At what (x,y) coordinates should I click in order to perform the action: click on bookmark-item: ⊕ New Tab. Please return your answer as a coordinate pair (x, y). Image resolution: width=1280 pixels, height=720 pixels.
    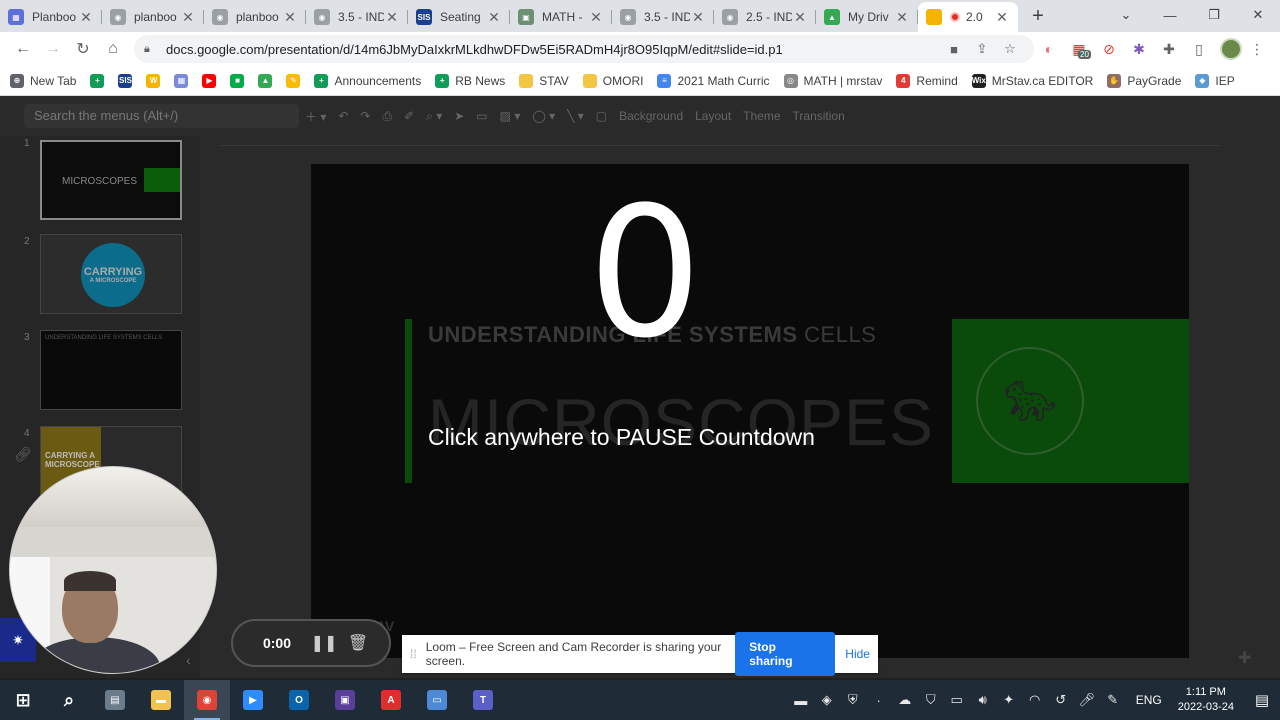
    Looking at the image, I should click on (43, 80).